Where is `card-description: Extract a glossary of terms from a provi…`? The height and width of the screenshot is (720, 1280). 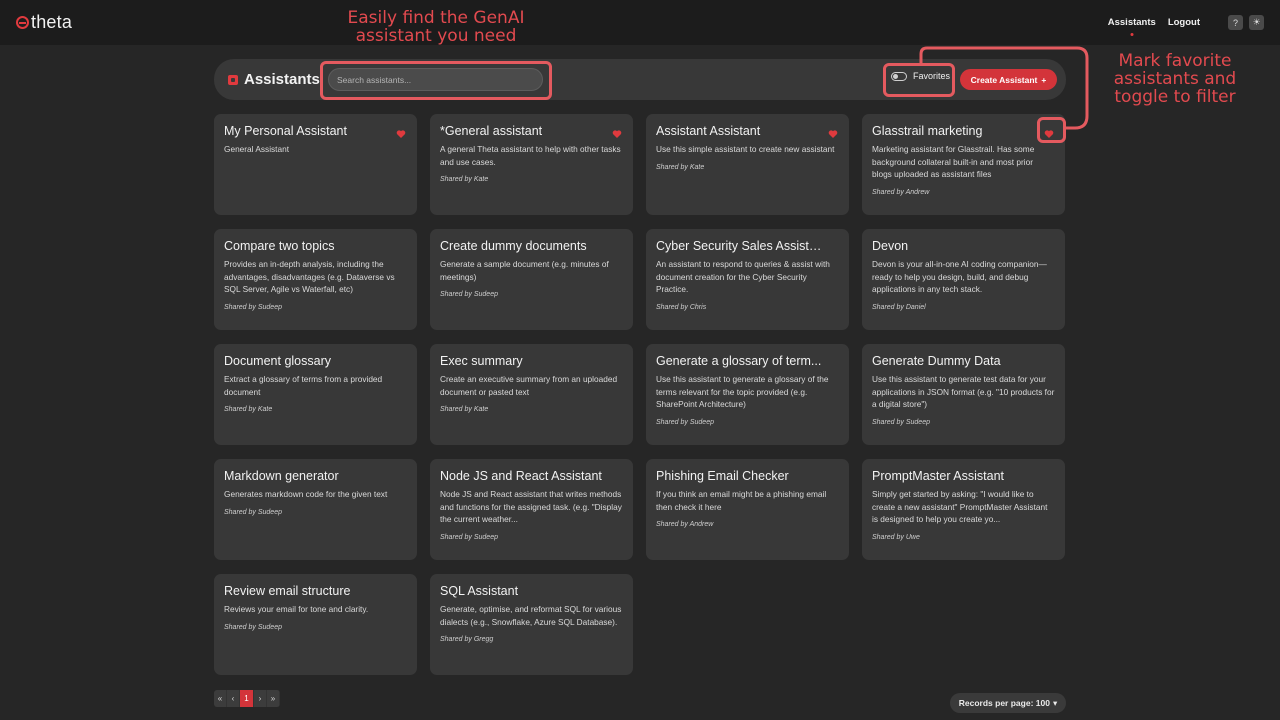
card-description: Extract a glossary of terms from a provi… is located at coordinates (303, 385).